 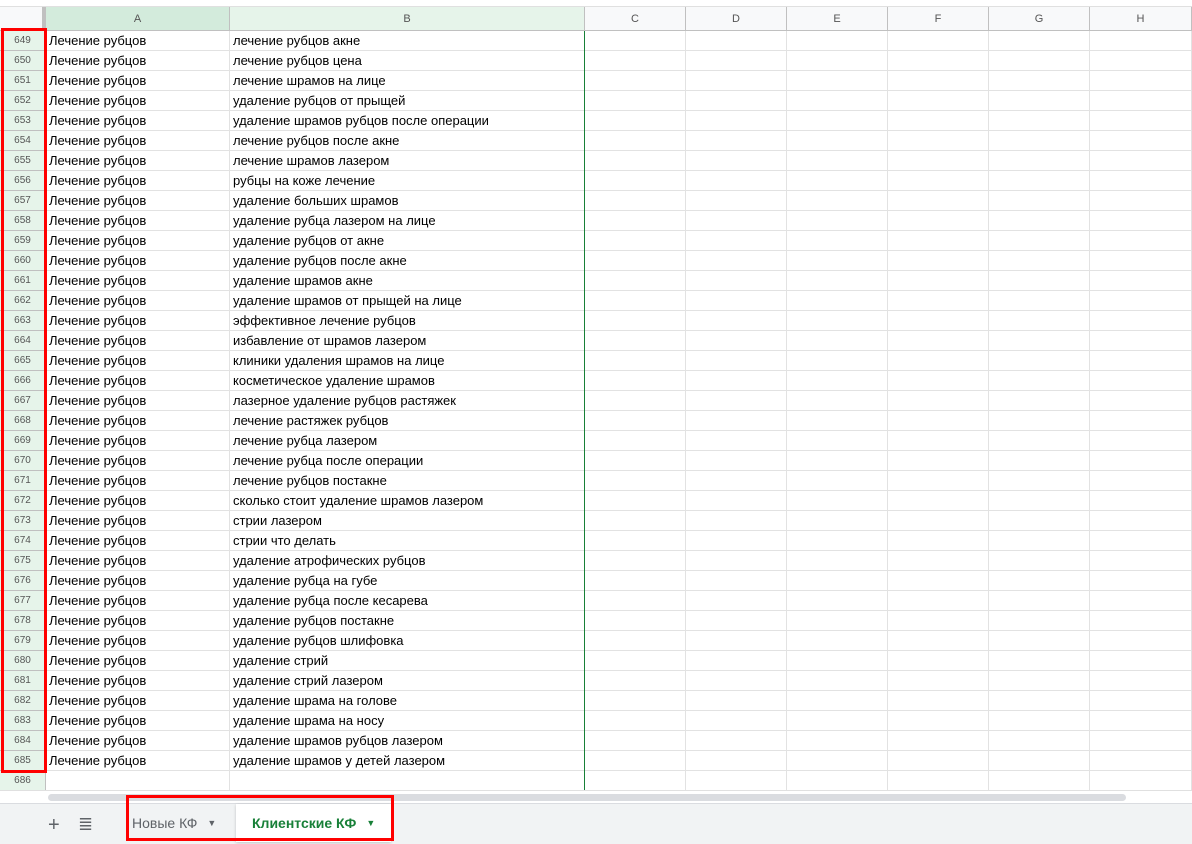 I want to click on cell-h650, so click(x=1141, y=61).